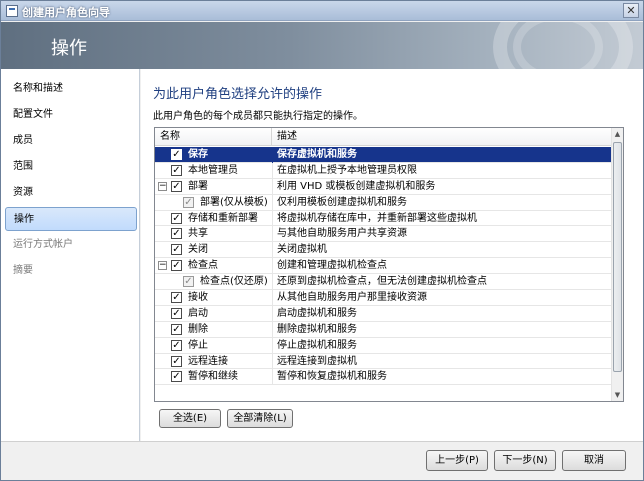 The width and height of the screenshot is (644, 481). What do you see at coordinates (384, 345) in the screenshot?
I see `table-row: ✓ 停止 停止虚拟机和服务` at bounding box center [384, 345].